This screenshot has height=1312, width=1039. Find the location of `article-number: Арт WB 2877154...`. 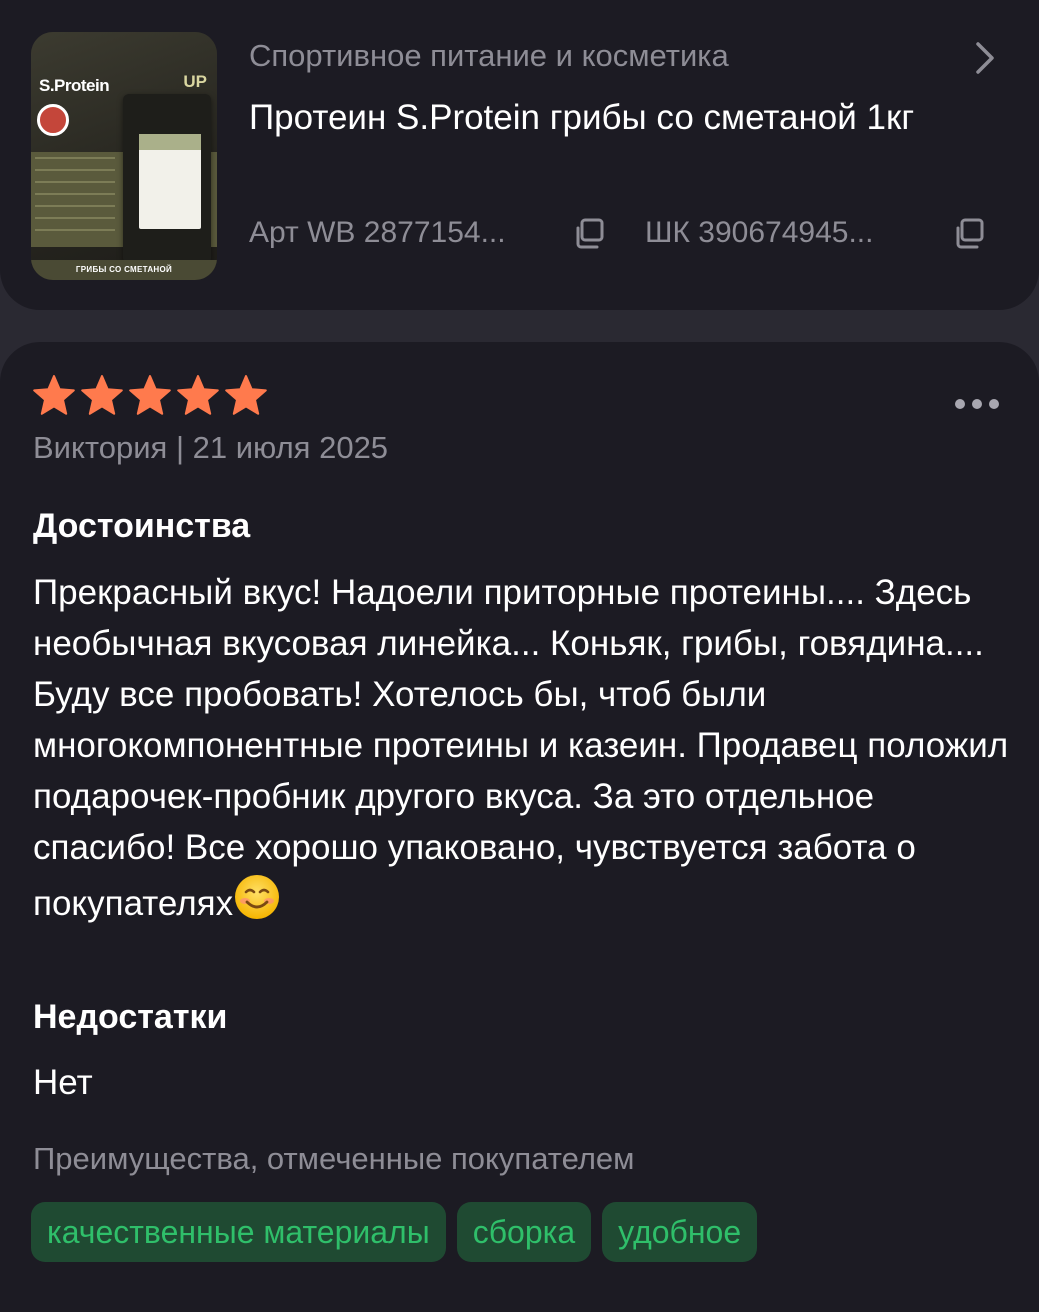

article-number: Арт WB 2877154... is located at coordinates (377, 232).